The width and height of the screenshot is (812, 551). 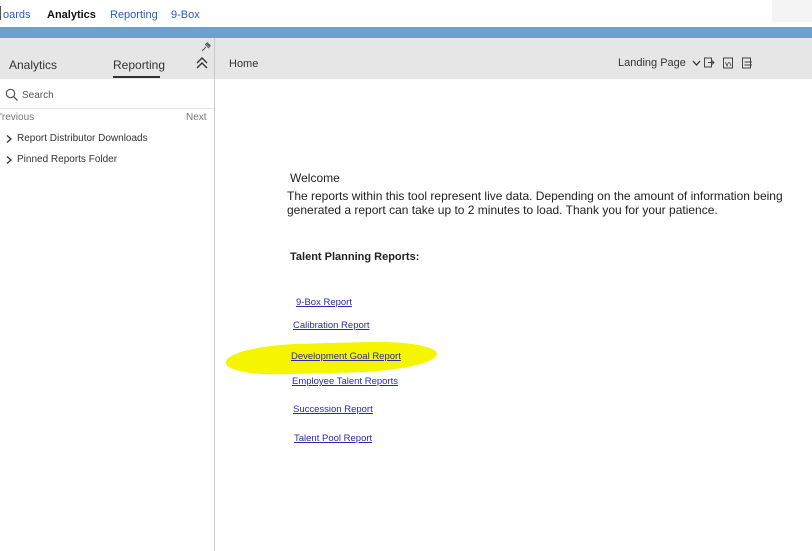 What do you see at coordinates (112, 95) in the screenshot?
I see `search-input` at bounding box center [112, 95].